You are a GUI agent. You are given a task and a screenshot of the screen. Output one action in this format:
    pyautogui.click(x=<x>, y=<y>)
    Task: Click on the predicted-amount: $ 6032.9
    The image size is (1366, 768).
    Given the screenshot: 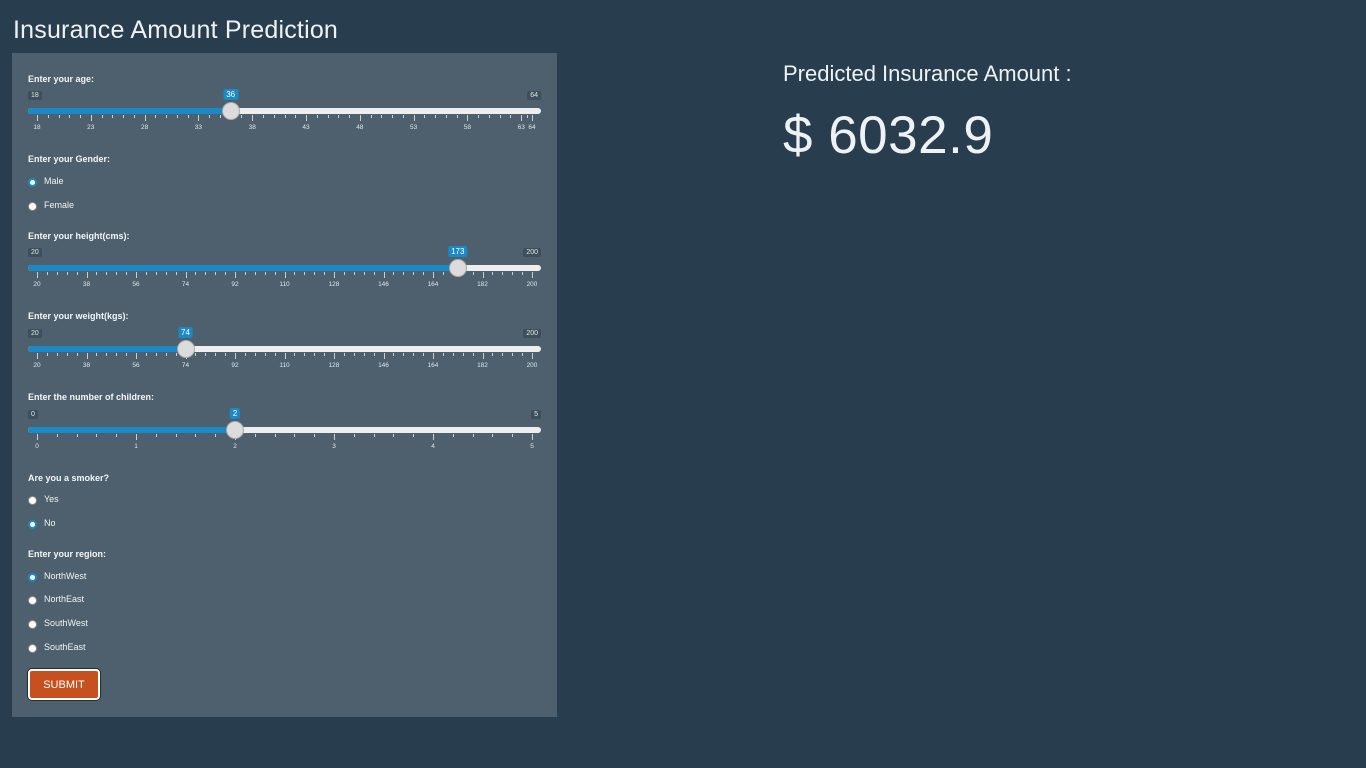 What is the action you would take?
    pyautogui.click(x=888, y=135)
    